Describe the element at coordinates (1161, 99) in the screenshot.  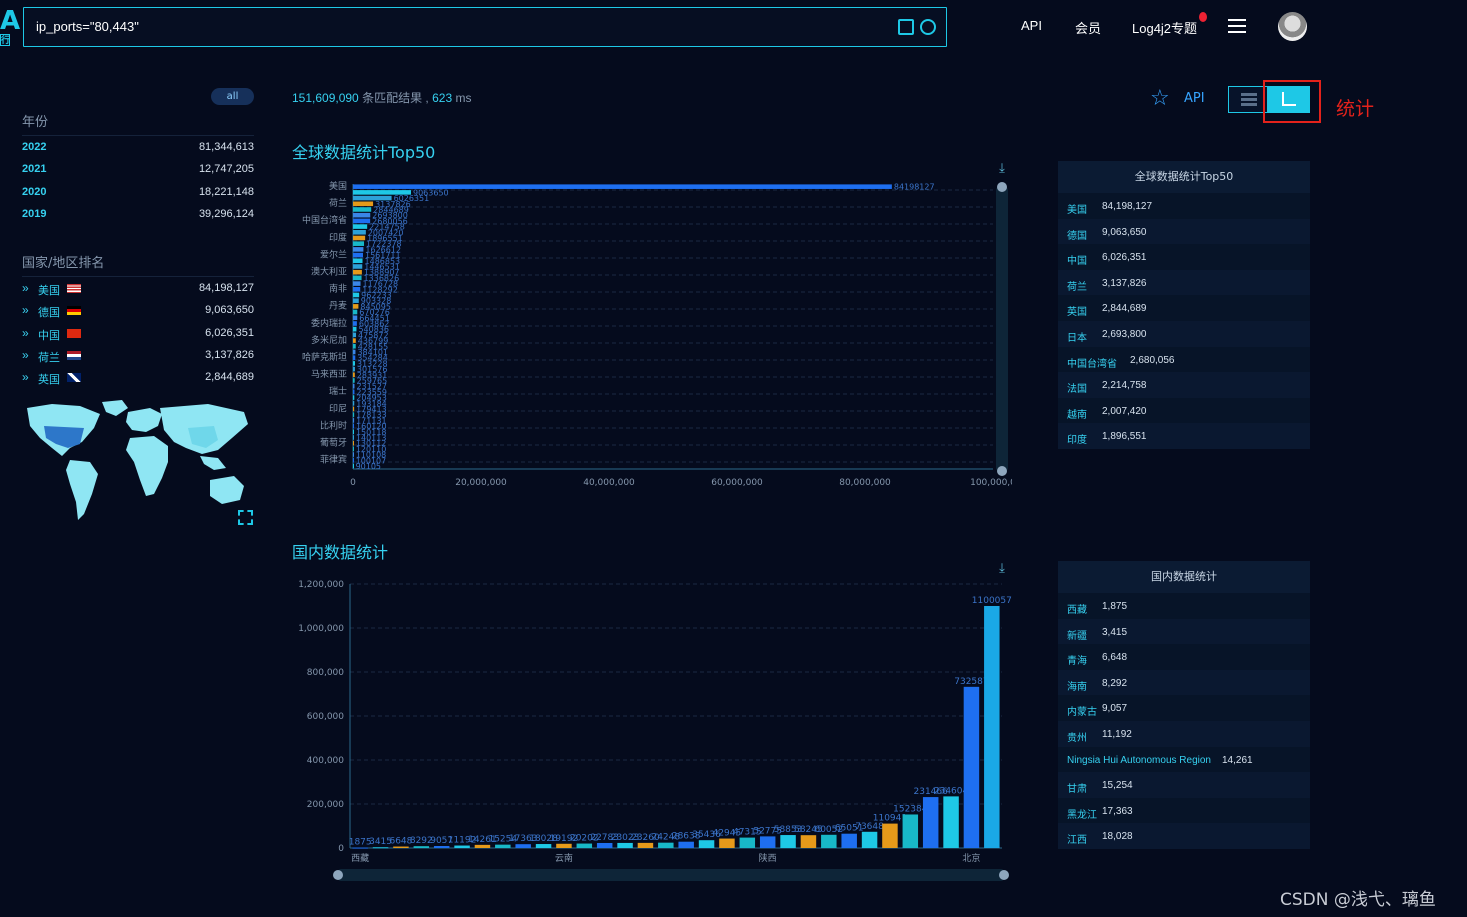
I see `star-icon: ☆` at that location.